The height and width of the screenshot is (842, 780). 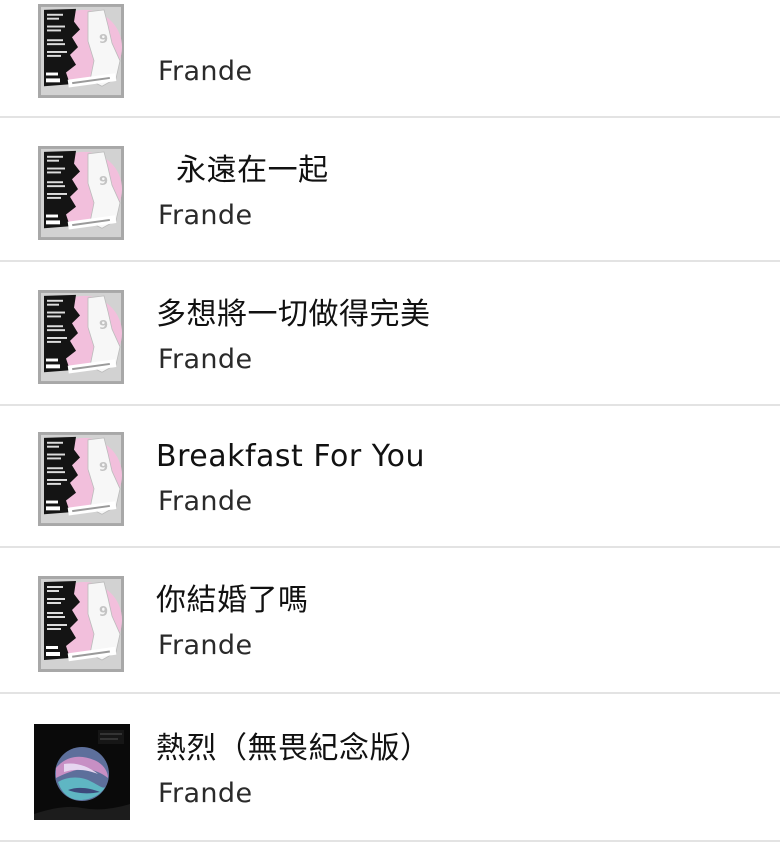 I want to click on song-title: 永遠在一起, so click(x=242, y=170).